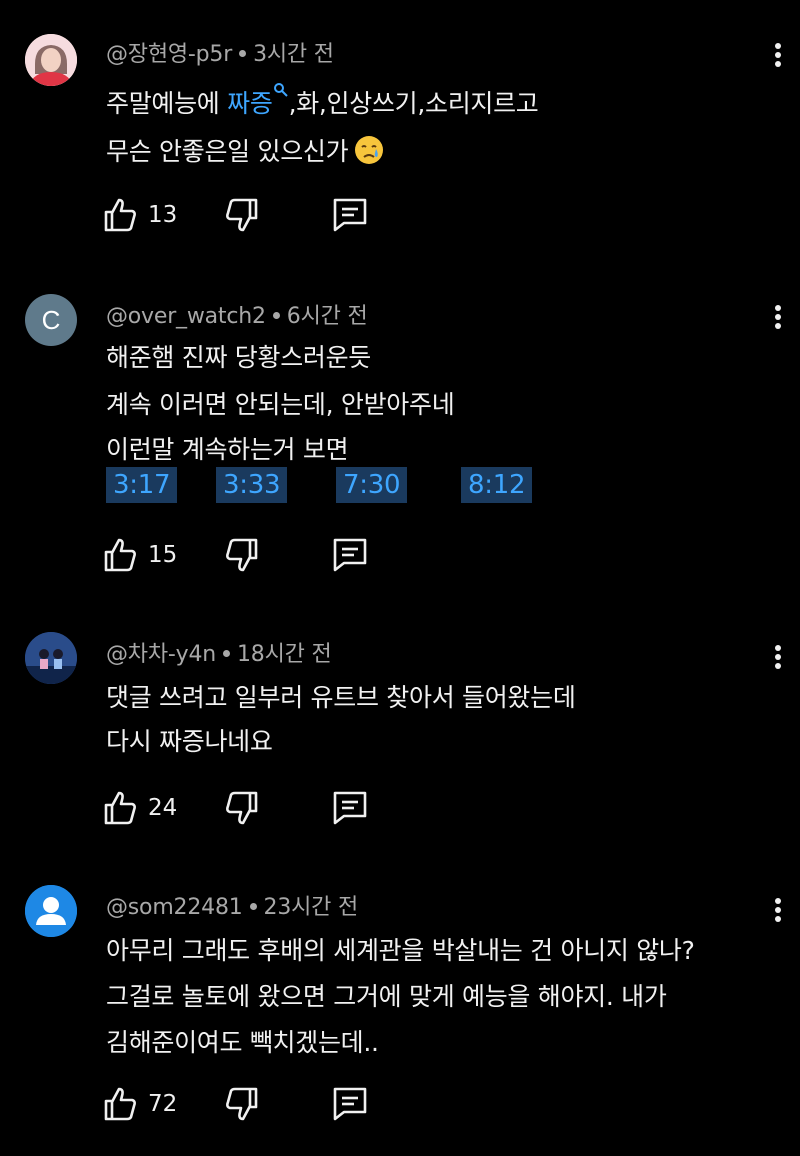 Image resolution: width=800 pixels, height=1156 pixels. I want to click on comment-text-line: 아무리 그래도 후배의 세계관을 박살내는 건 아니지 않나?, so click(400, 950).